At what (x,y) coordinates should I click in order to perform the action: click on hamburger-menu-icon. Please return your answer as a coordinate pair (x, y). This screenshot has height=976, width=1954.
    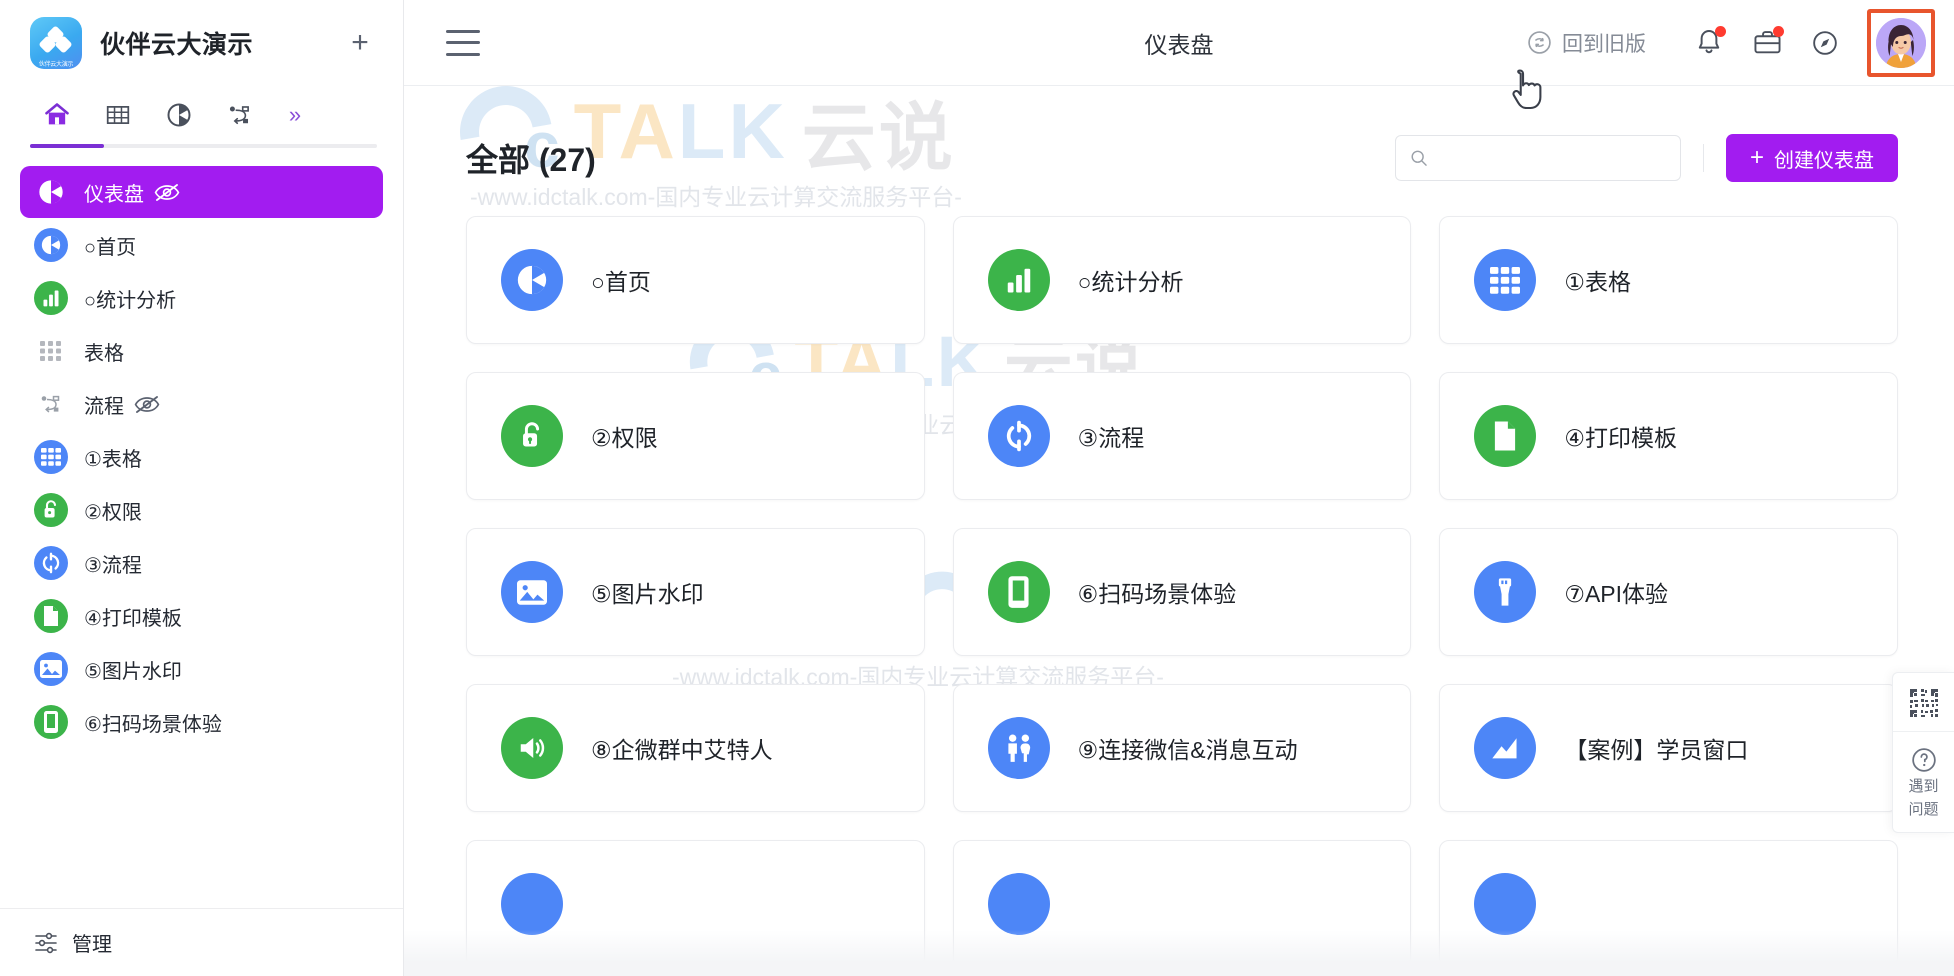
    Looking at the image, I should click on (463, 42).